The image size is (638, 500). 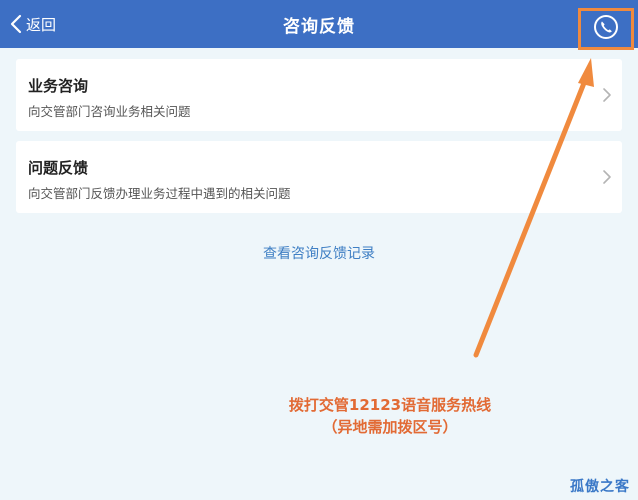 What do you see at coordinates (390, 416) in the screenshot?
I see `annotation-text: 拨打交管12123语音服务热线 （异地需加拨区号）` at bounding box center [390, 416].